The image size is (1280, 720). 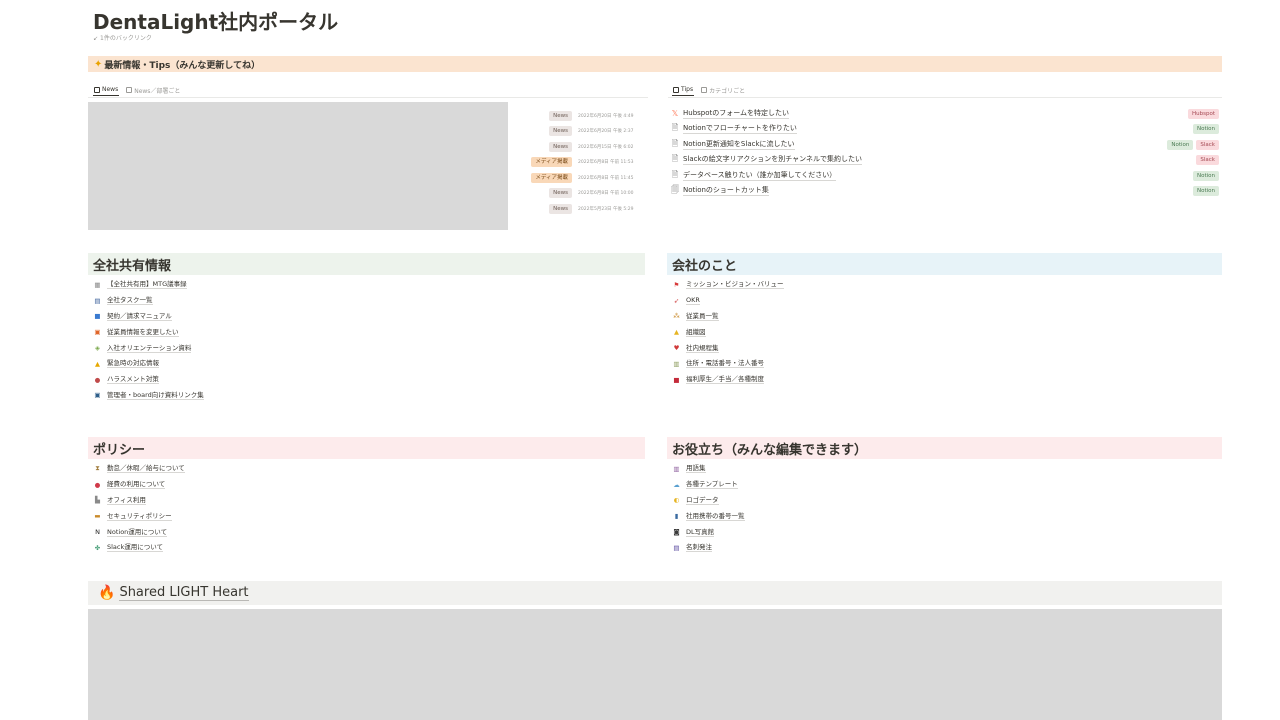 What do you see at coordinates (96, 38) in the screenshot?
I see `backlink-arrow-icon: ↙` at bounding box center [96, 38].